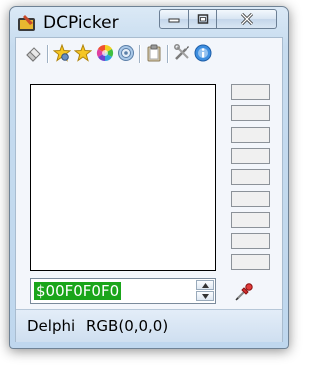 This screenshot has height=366, width=320. I want to click on arrow-down-icon, so click(205, 296).